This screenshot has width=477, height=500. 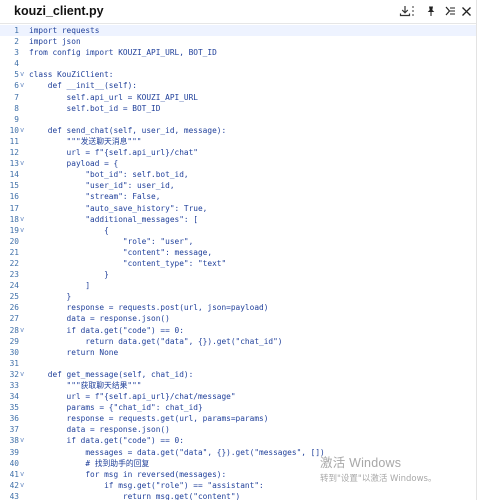 I want to click on code-line: 32 v def get_message(self, chat_id):, so click(x=238, y=374).